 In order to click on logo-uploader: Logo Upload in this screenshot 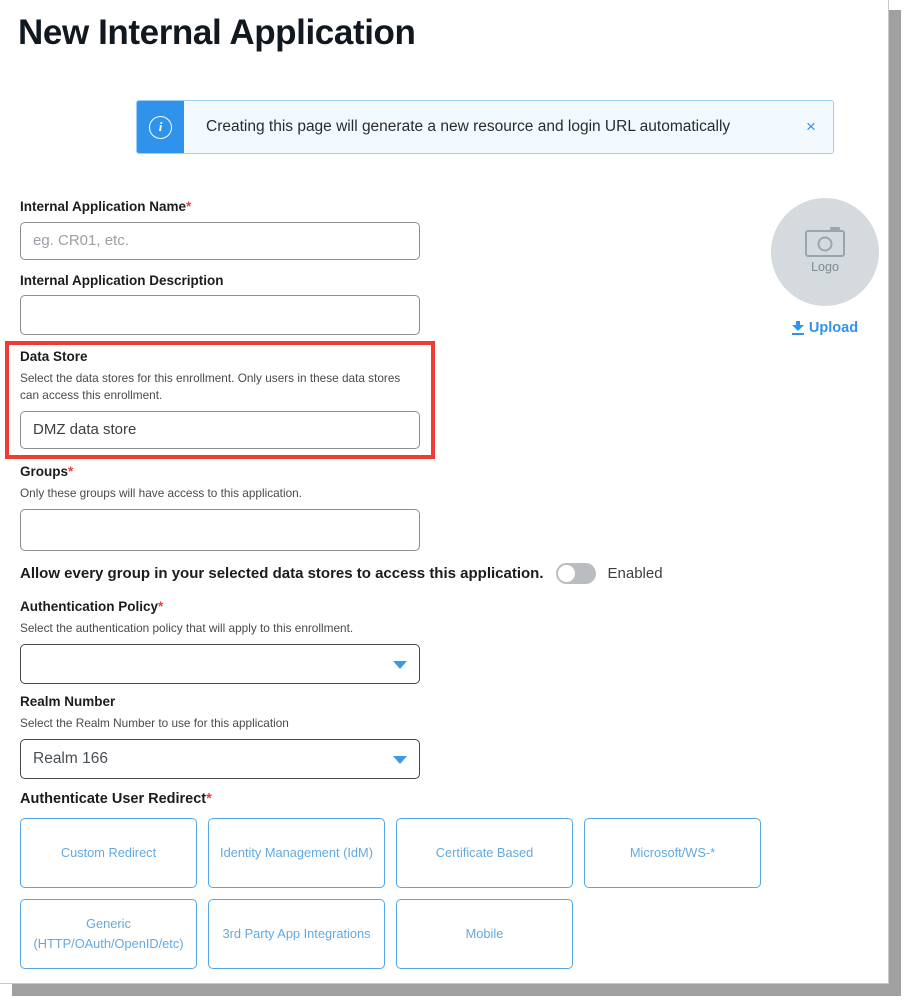, I will do `click(825, 267)`.